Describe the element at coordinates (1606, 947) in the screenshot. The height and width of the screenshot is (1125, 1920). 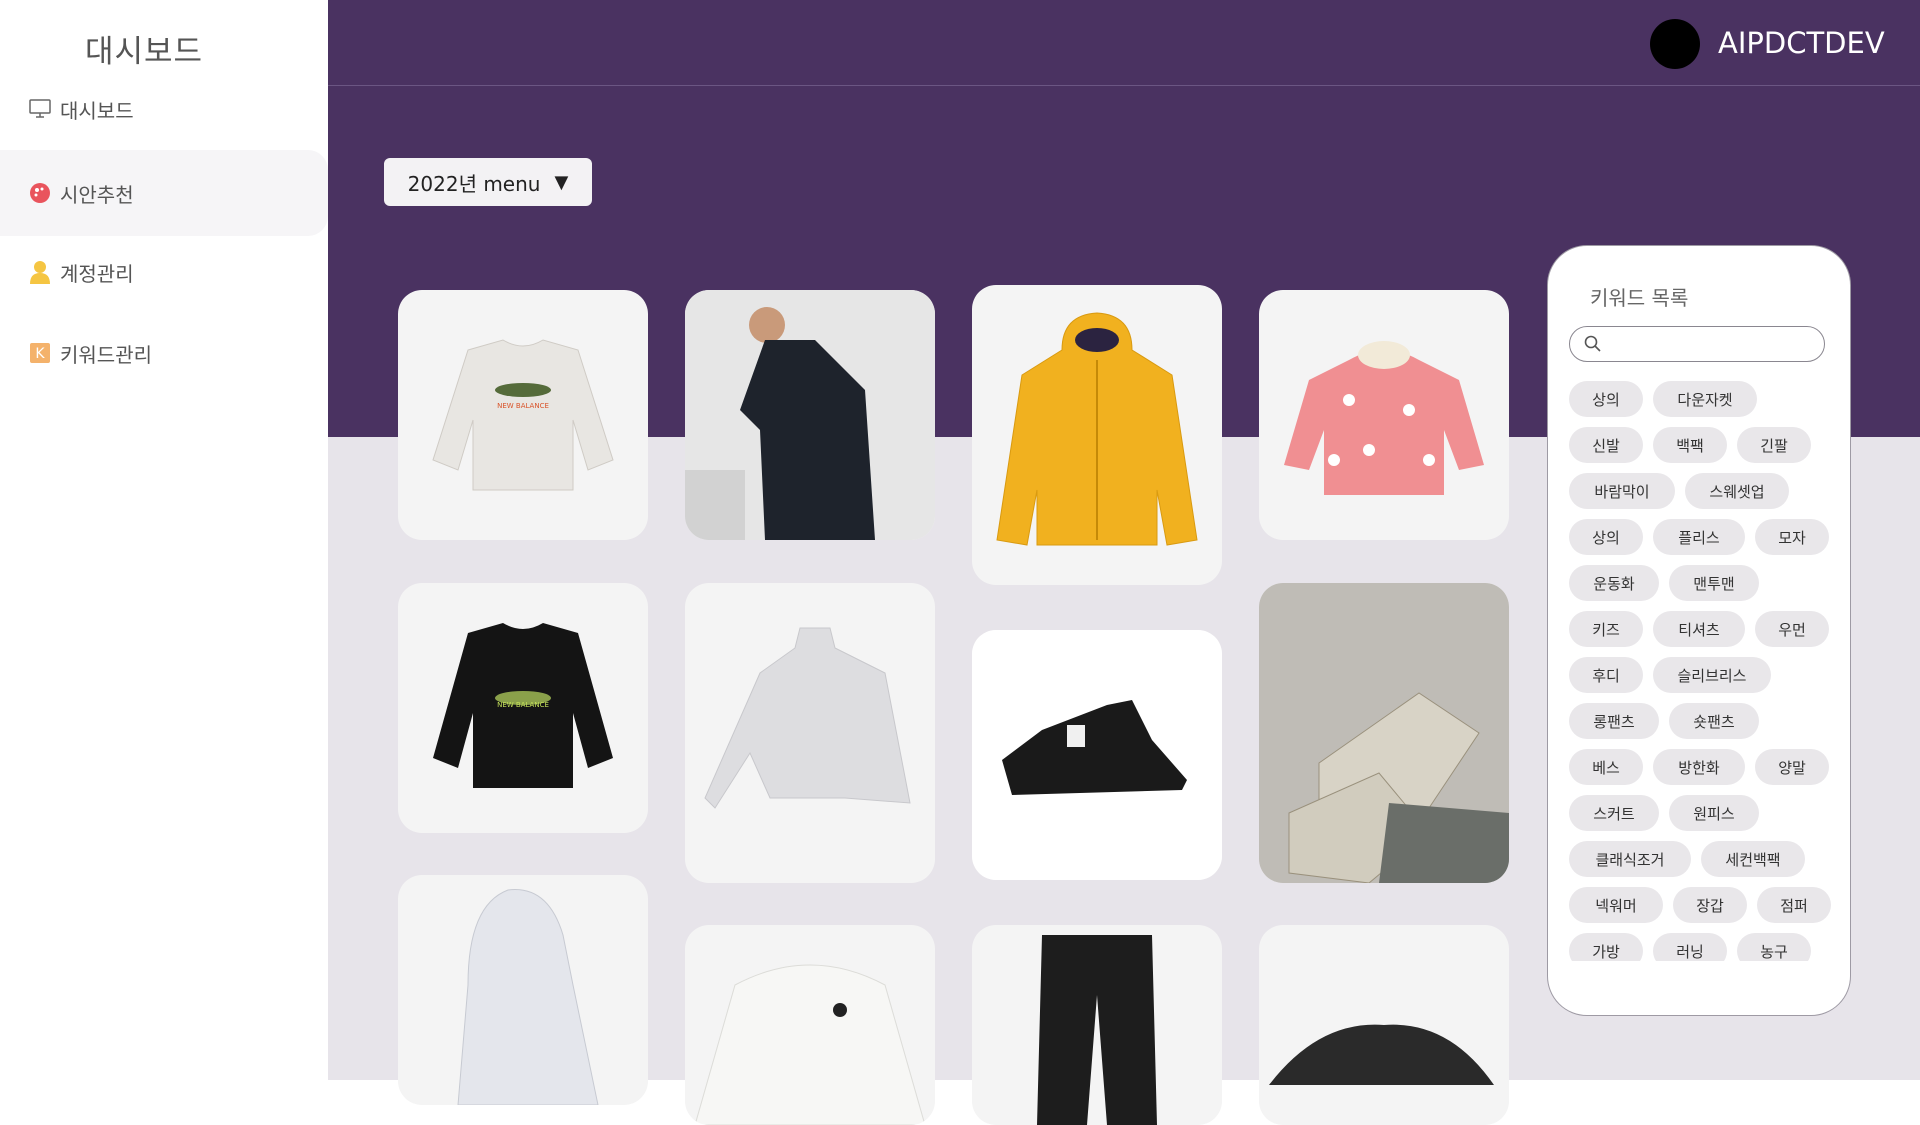
I see `keyword-chip: 가방` at that location.